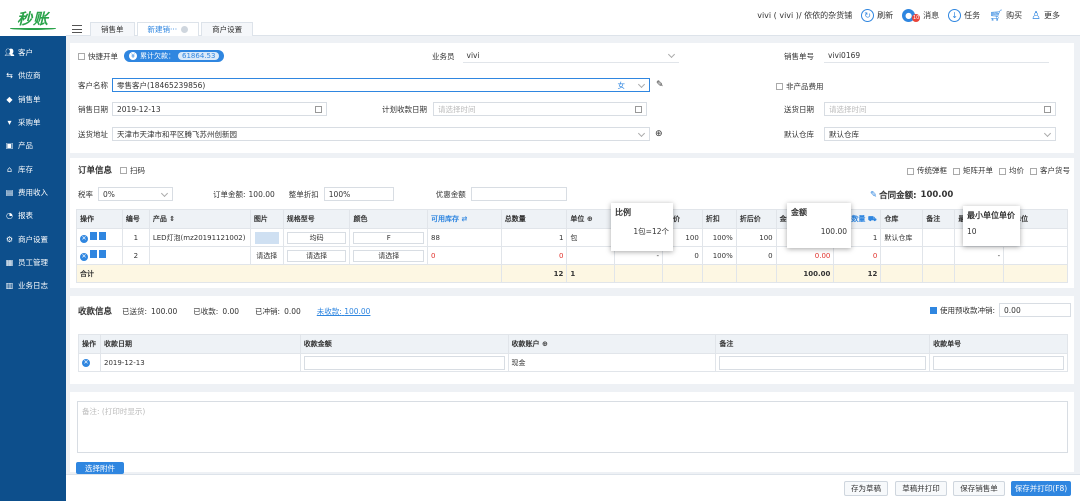 This screenshot has height=501, width=1080. I want to click on option-traditional-popup: 传统弹框, so click(927, 170).